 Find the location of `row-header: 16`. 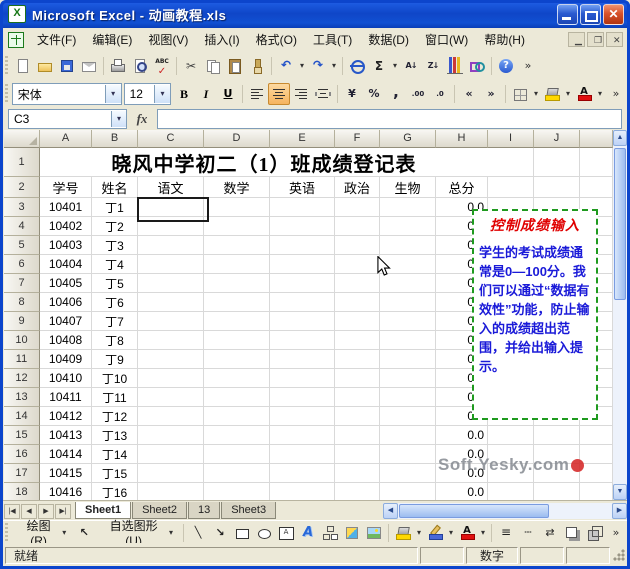

row-header: 16 is located at coordinates (22, 454).